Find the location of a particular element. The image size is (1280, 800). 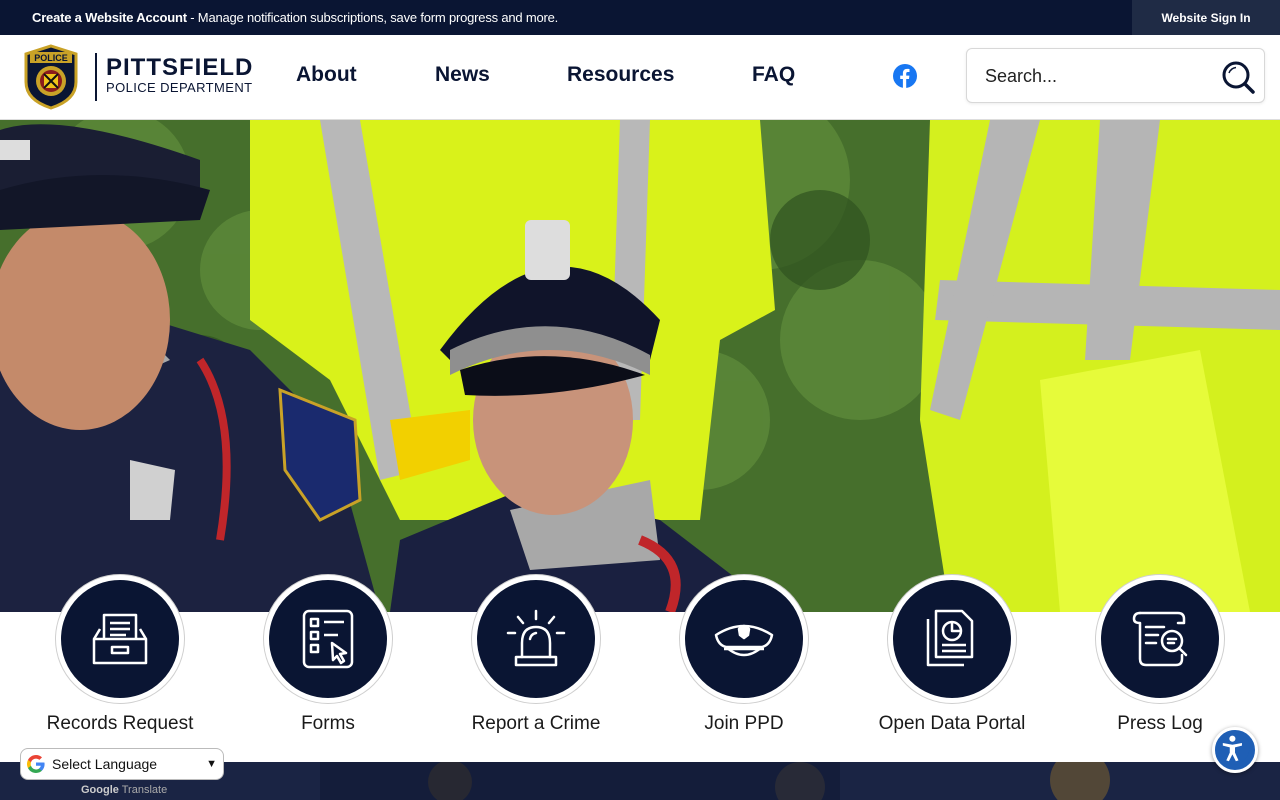

powered-by-google-translate: Google Translate is located at coordinates (124, 790).